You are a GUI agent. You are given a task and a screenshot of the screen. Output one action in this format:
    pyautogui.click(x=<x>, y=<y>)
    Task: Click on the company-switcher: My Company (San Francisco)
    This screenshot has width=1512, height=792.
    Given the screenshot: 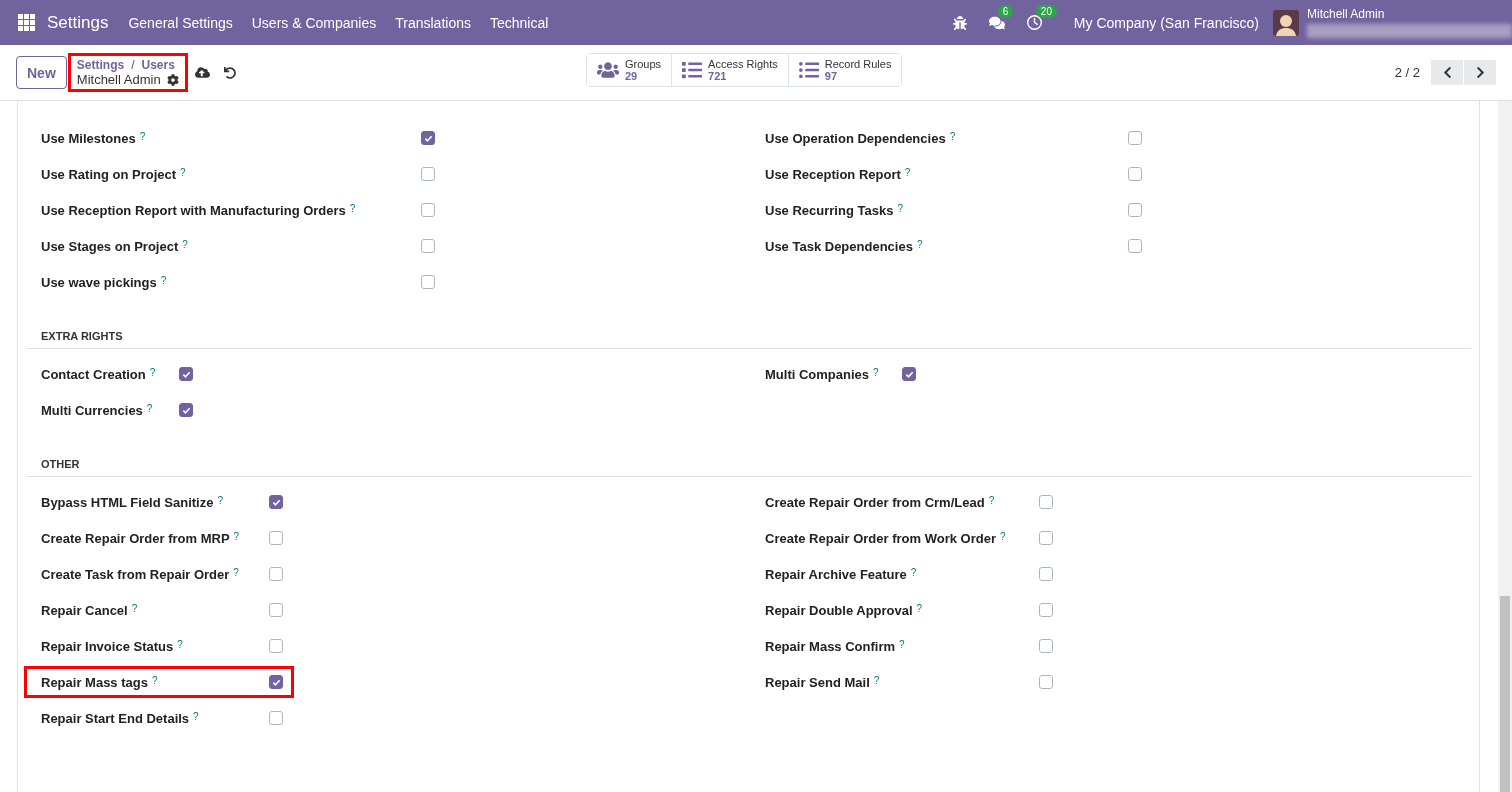 What is the action you would take?
    pyautogui.click(x=1166, y=22)
    